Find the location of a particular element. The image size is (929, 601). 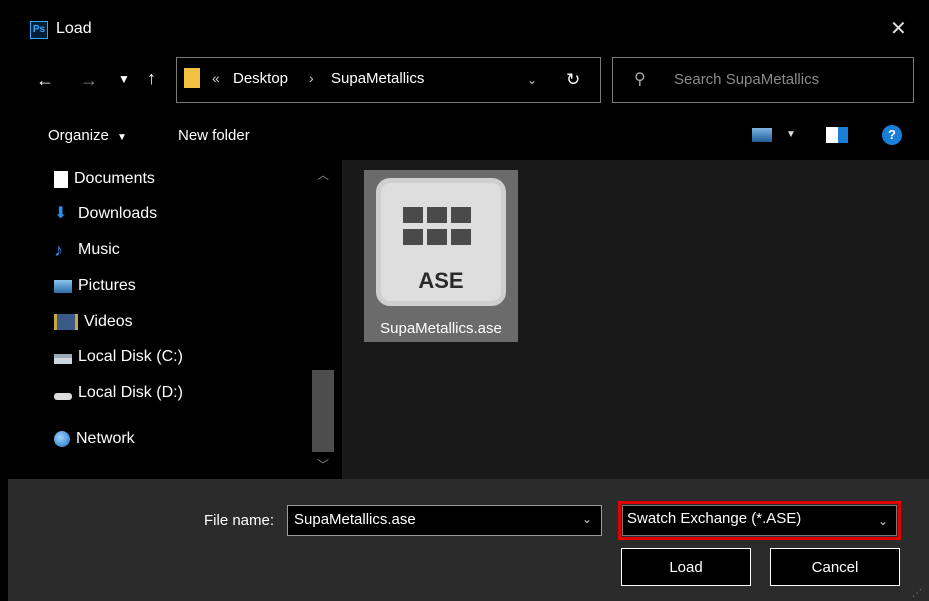

refresh-icon: ↻ is located at coordinates (573, 80).